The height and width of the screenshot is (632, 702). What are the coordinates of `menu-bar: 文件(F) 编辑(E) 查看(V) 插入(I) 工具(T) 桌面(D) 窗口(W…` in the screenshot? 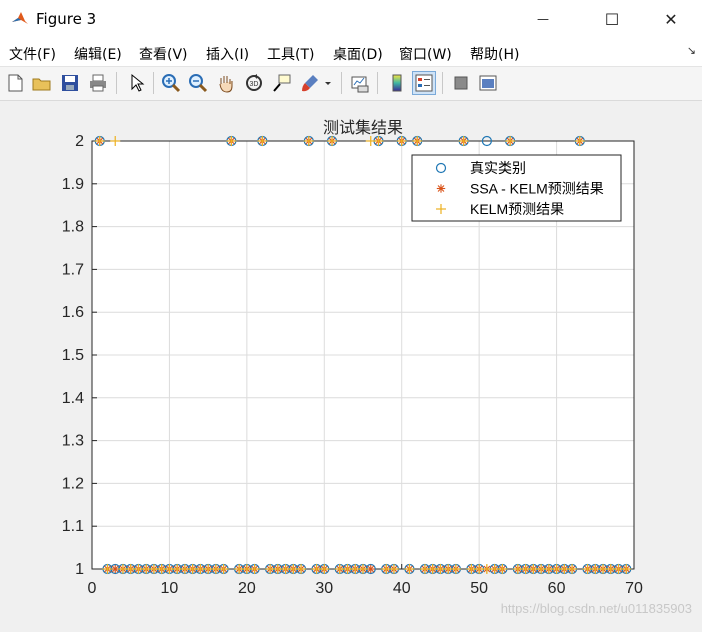 It's located at (351, 52).